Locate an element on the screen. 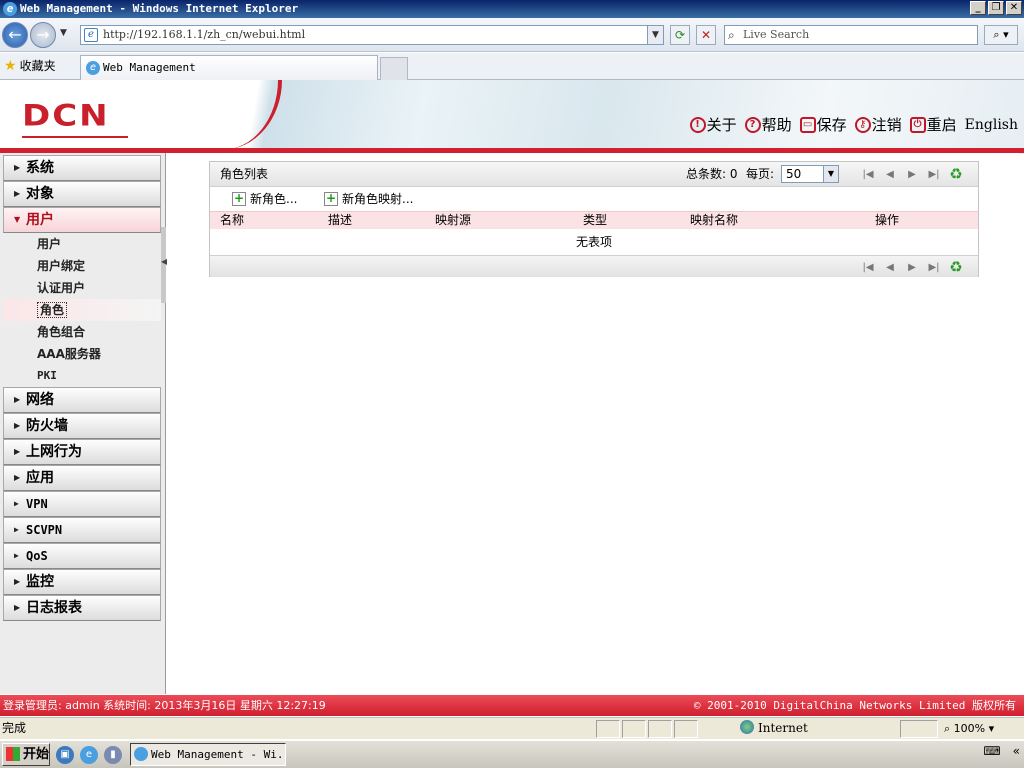 This screenshot has width=1024, height=768. item-label: AAA服务器 is located at coordinates (69, 354).